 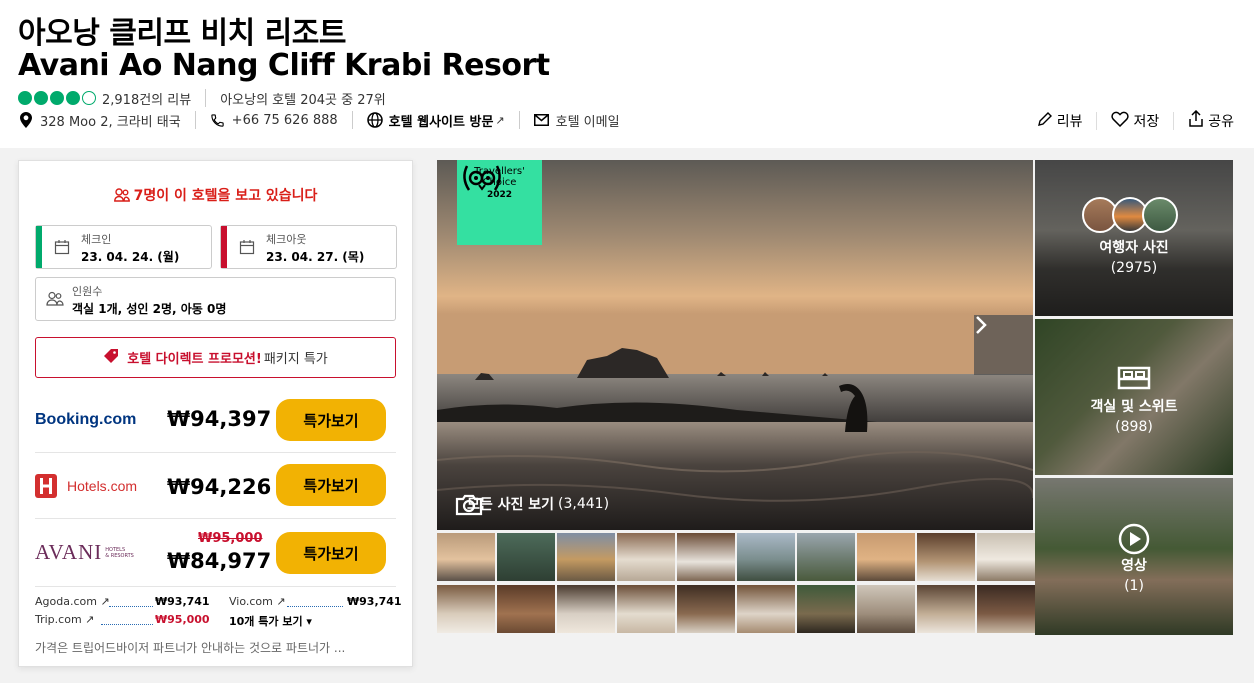 What do you see at coordinates (532, 505) in the screenshot?
I see `view-all-photos-button: 모든 사진 보기 (3,441)` at bounding box center [532, 505].